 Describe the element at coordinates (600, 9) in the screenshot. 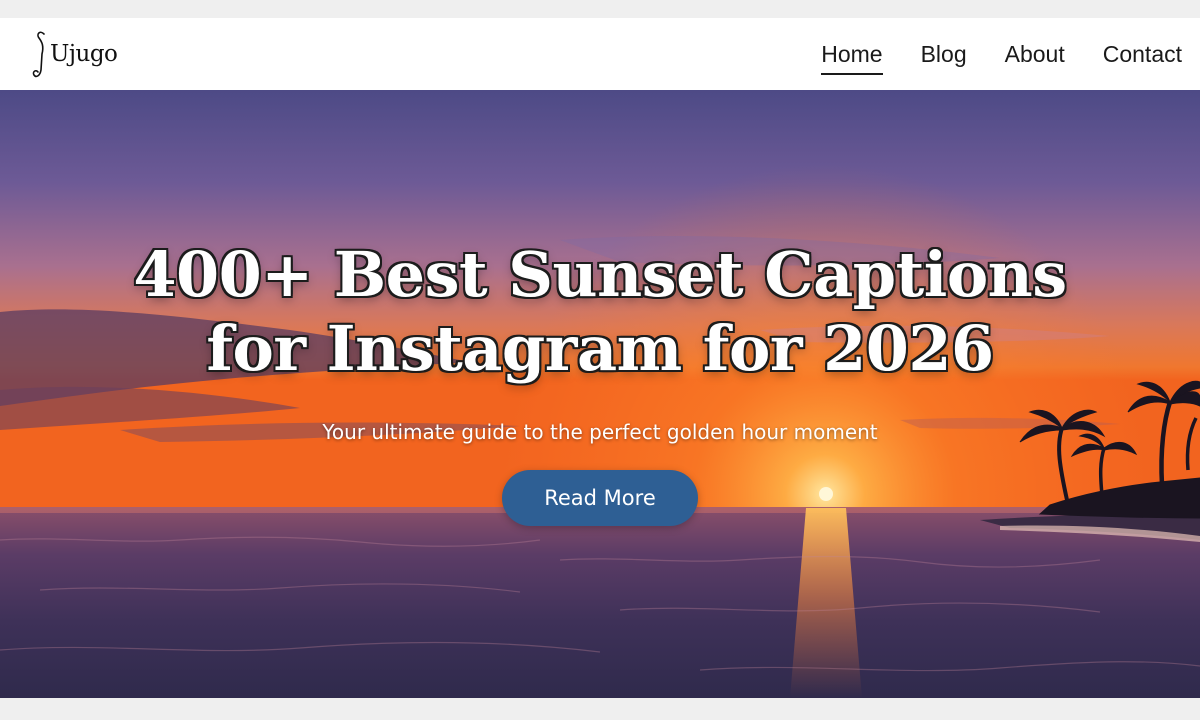

I see `top-strip` at that location.